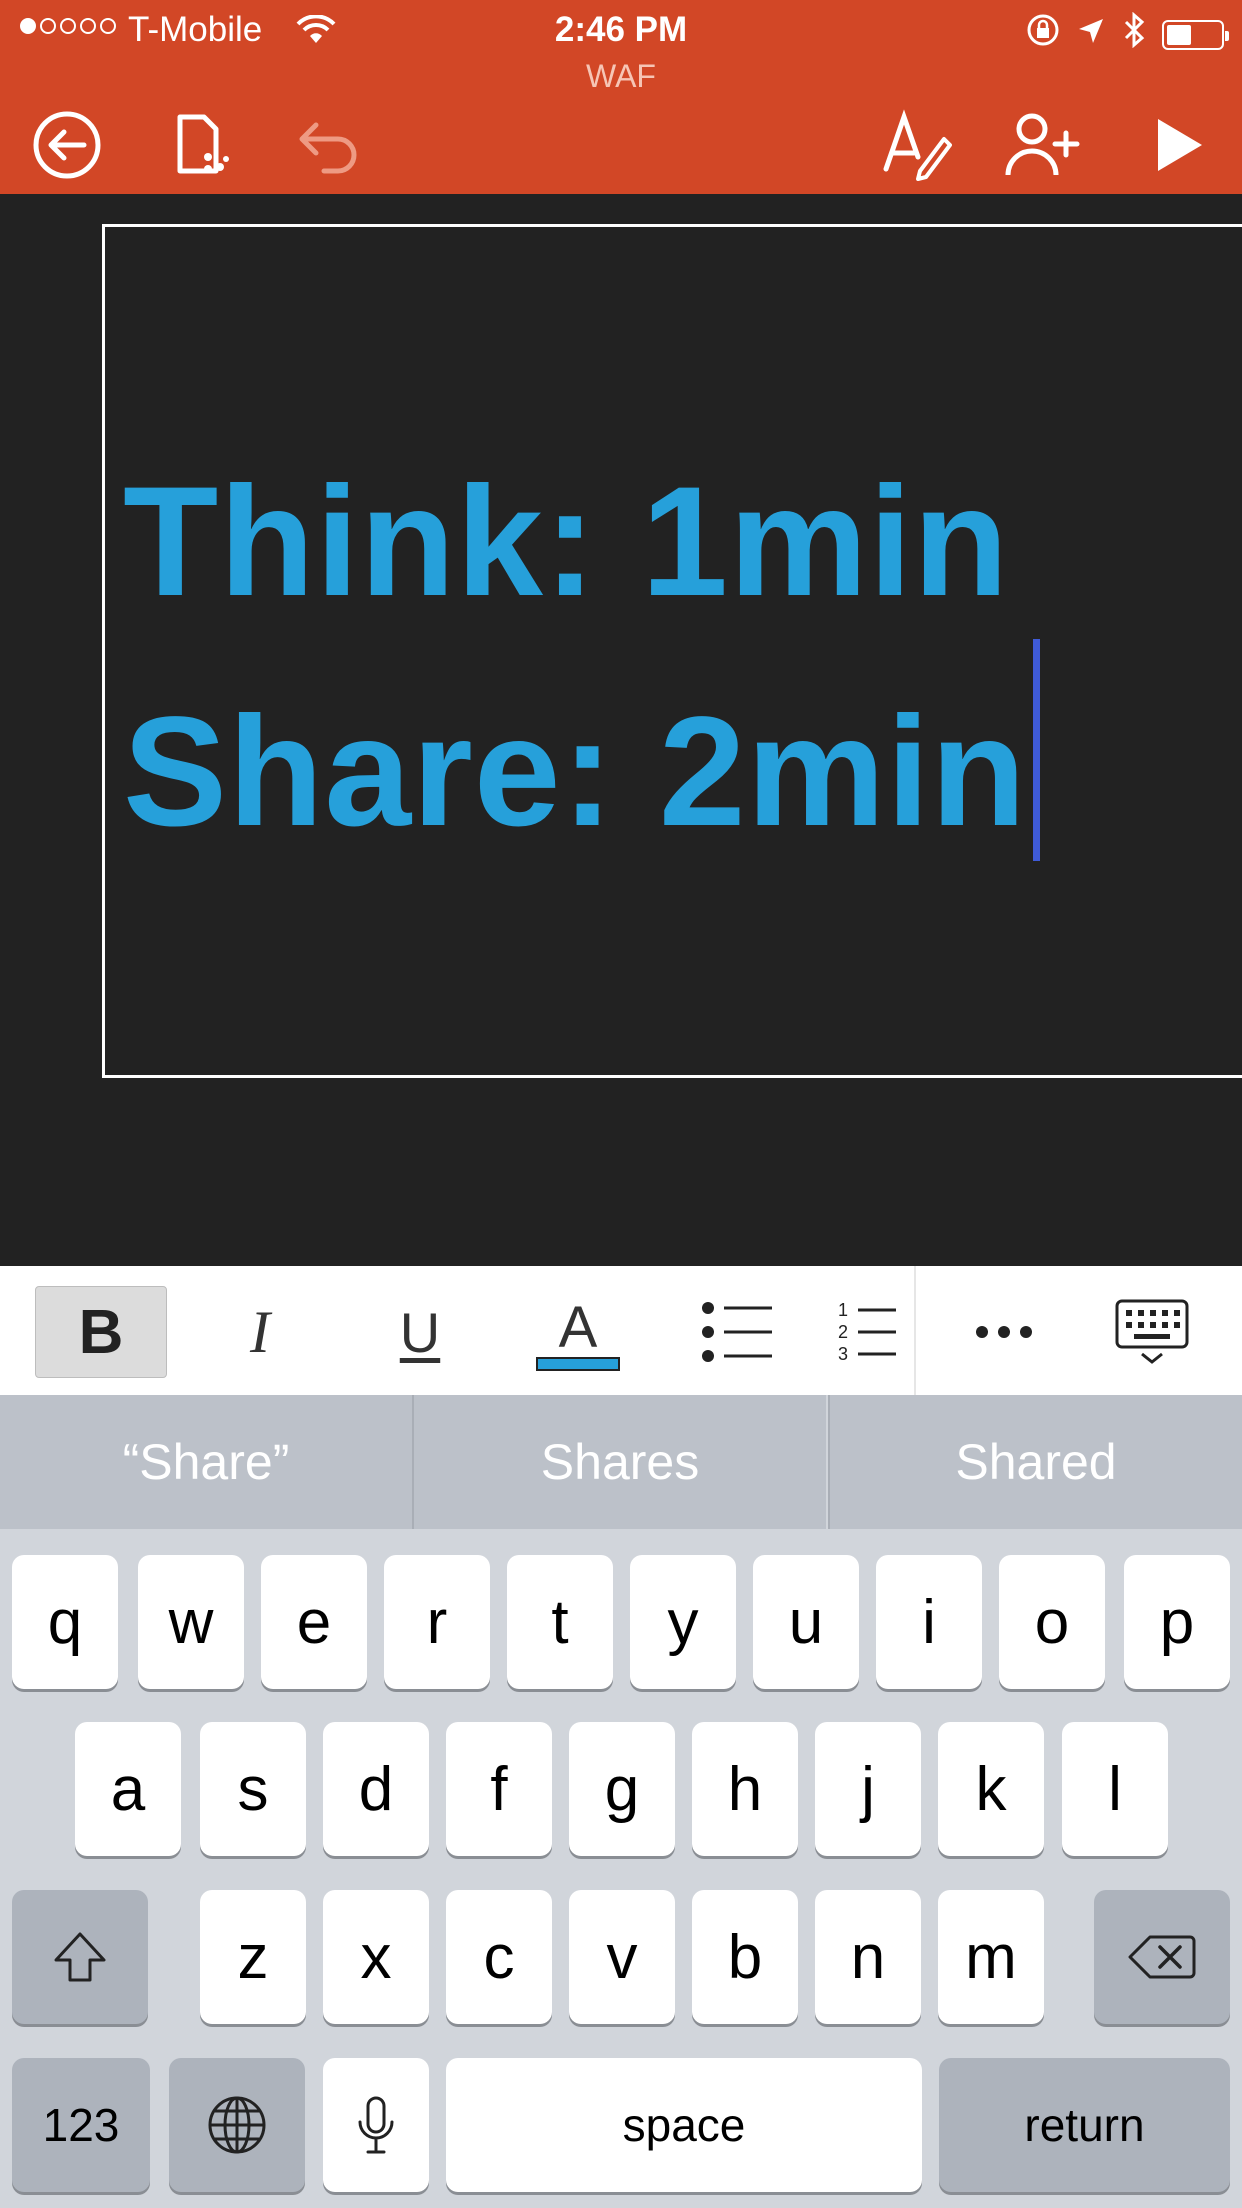 The width and height of the screenshot is (1242, 2208). I want to click on key-g: g, so click(622, 1789).